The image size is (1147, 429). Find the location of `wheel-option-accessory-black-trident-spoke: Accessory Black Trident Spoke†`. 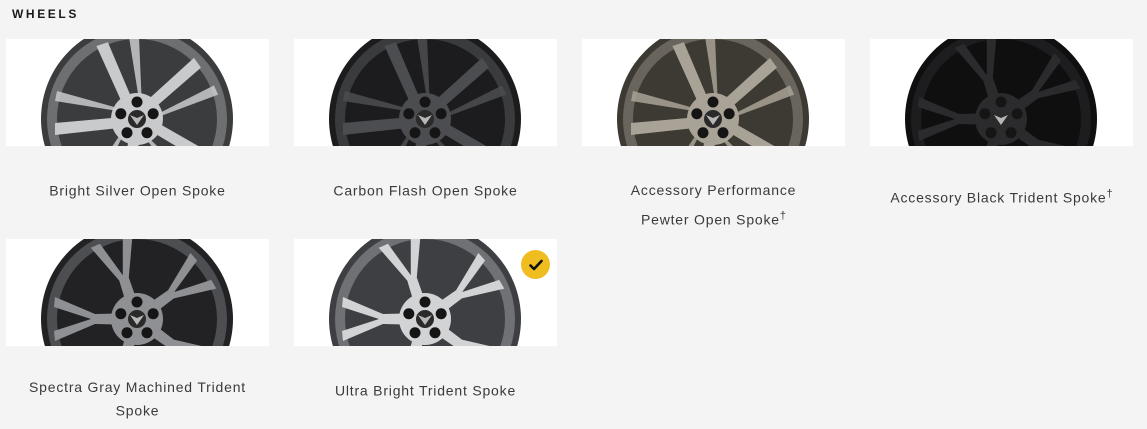

wheel-option-accessory-black-trident-spoke: Accessory Black Trident Spoke† is located at coordinates (1001, 134).